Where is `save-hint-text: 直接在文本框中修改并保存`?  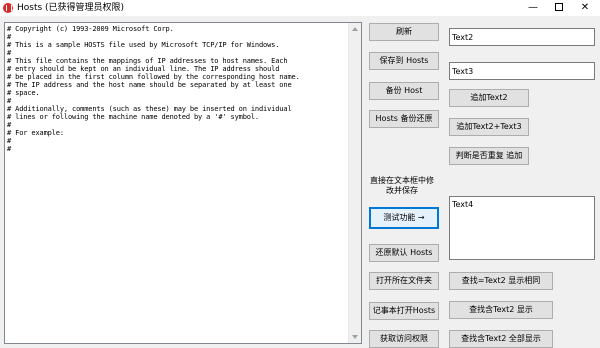
save-hint-text: 直接在文本框中修改并保存 is located at coordinates (402, 185).